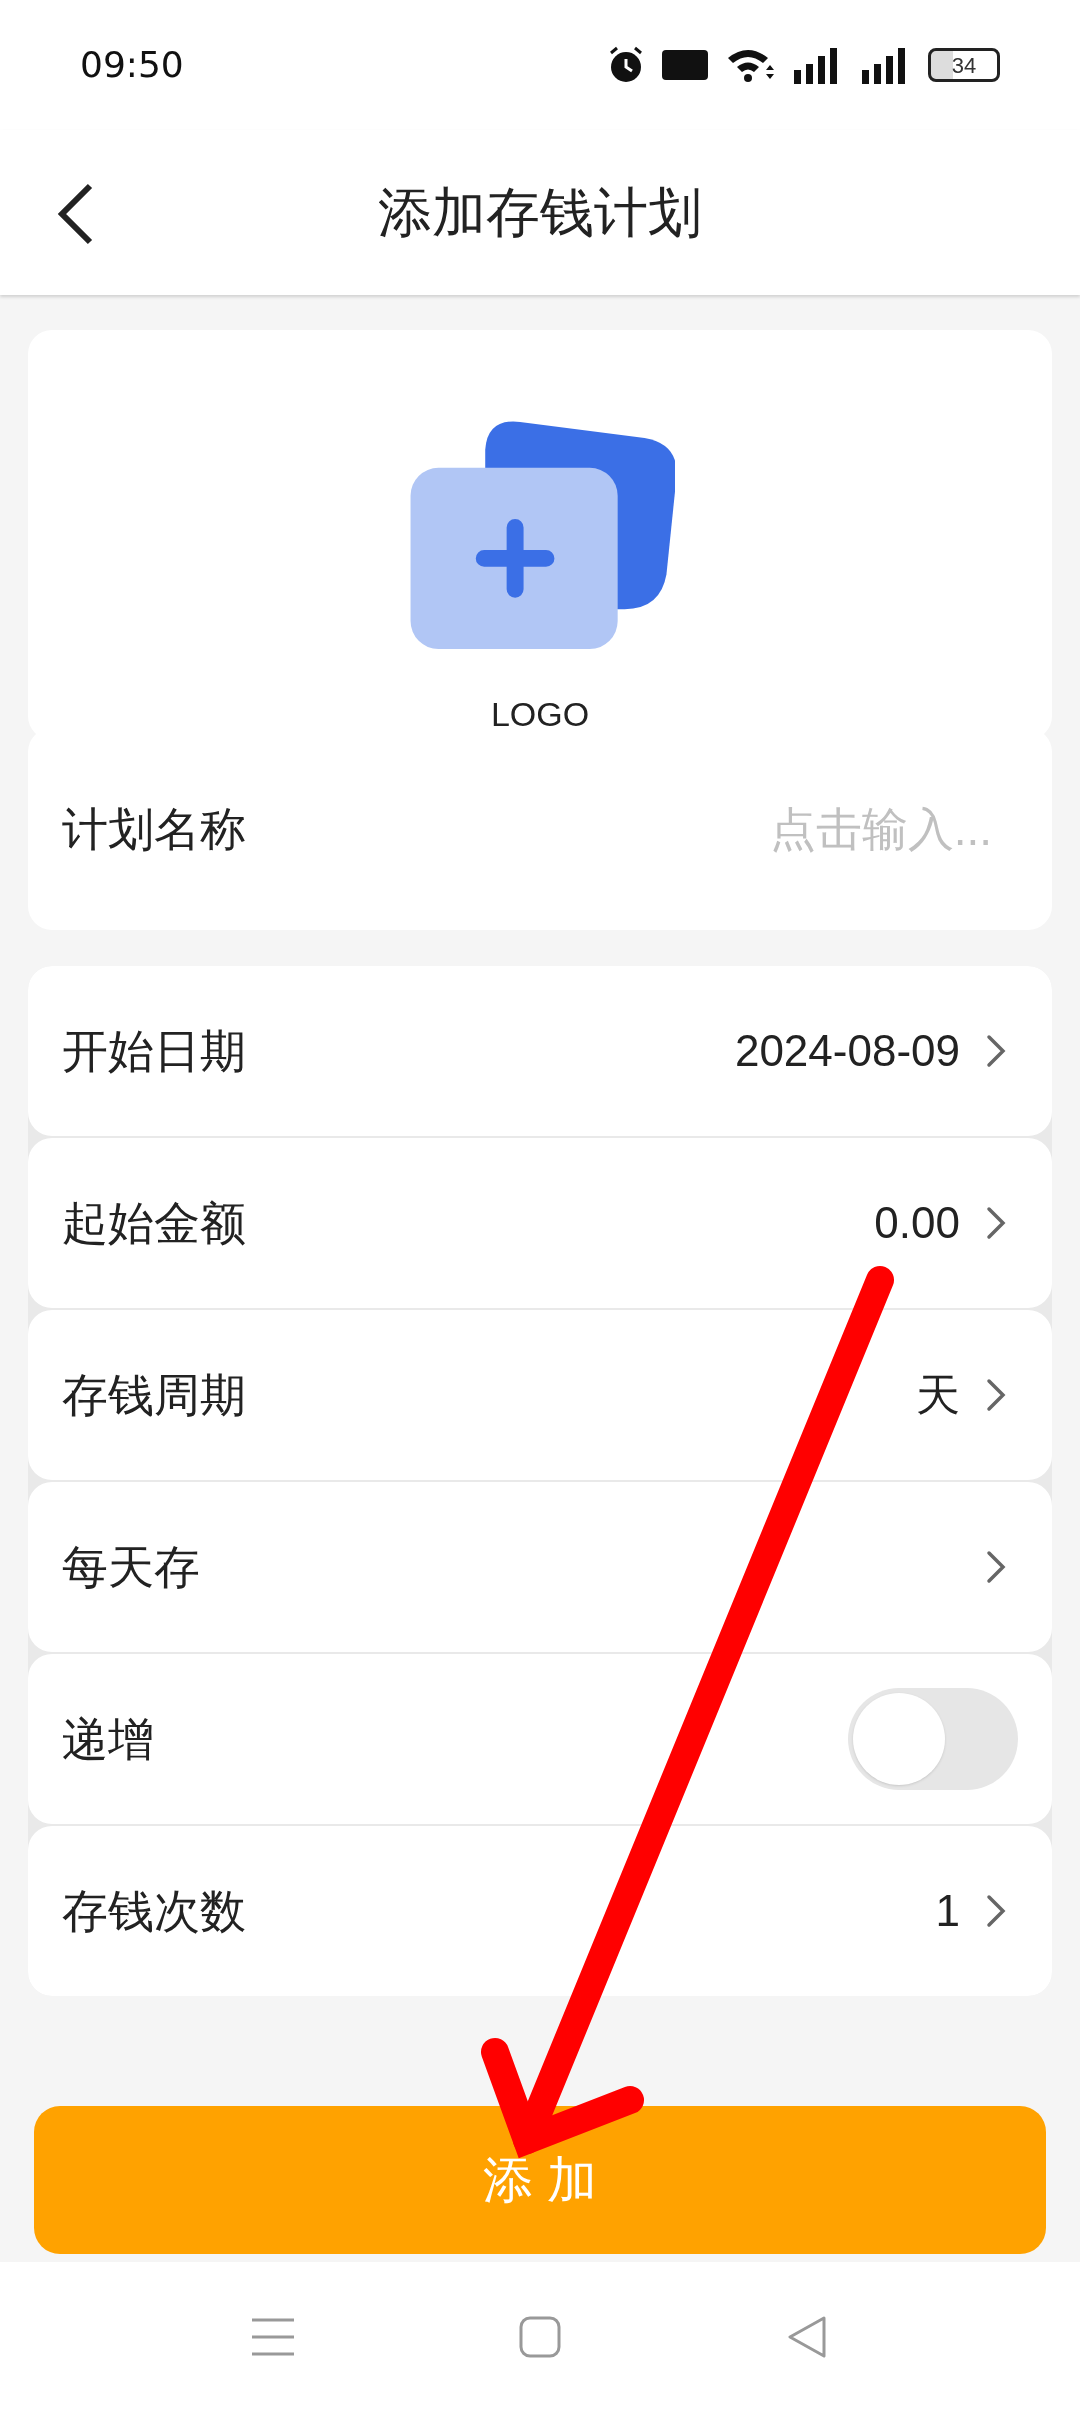  What do you see at coordinates (626, 65) in the screenshot?
I see `alarm-icon` at bounding box center [626, 65].